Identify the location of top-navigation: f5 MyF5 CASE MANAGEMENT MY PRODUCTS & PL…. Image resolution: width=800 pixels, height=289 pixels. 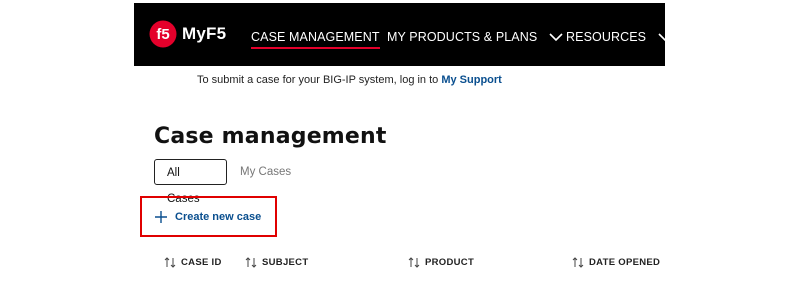
(403, 34).